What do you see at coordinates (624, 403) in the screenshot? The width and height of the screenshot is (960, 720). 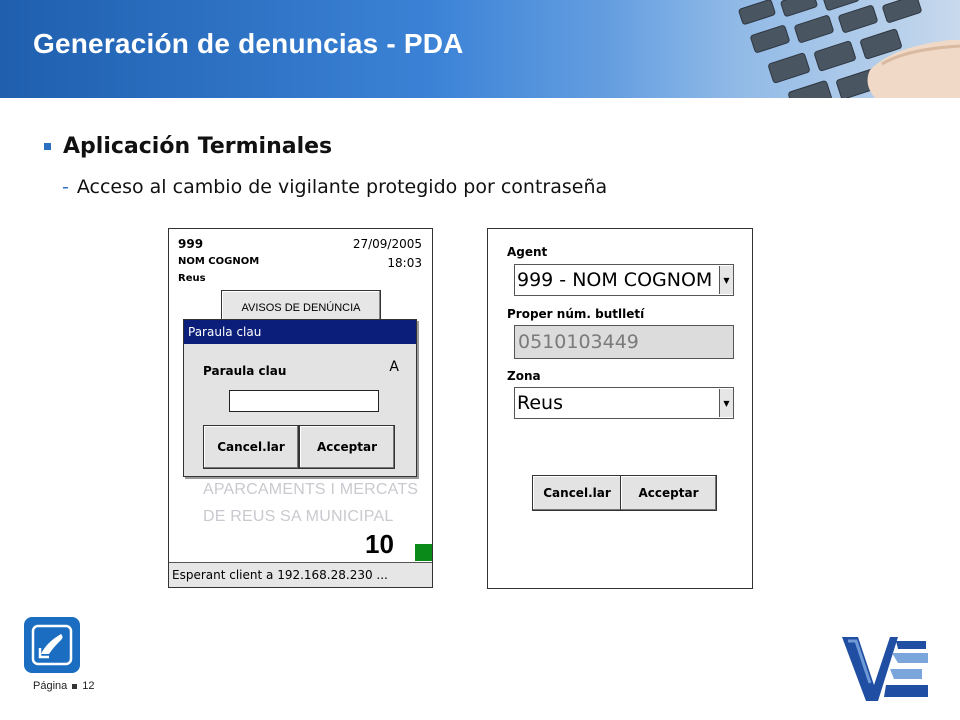 I see `zone-select: Reus ▼` at bounding box center [624, 403].